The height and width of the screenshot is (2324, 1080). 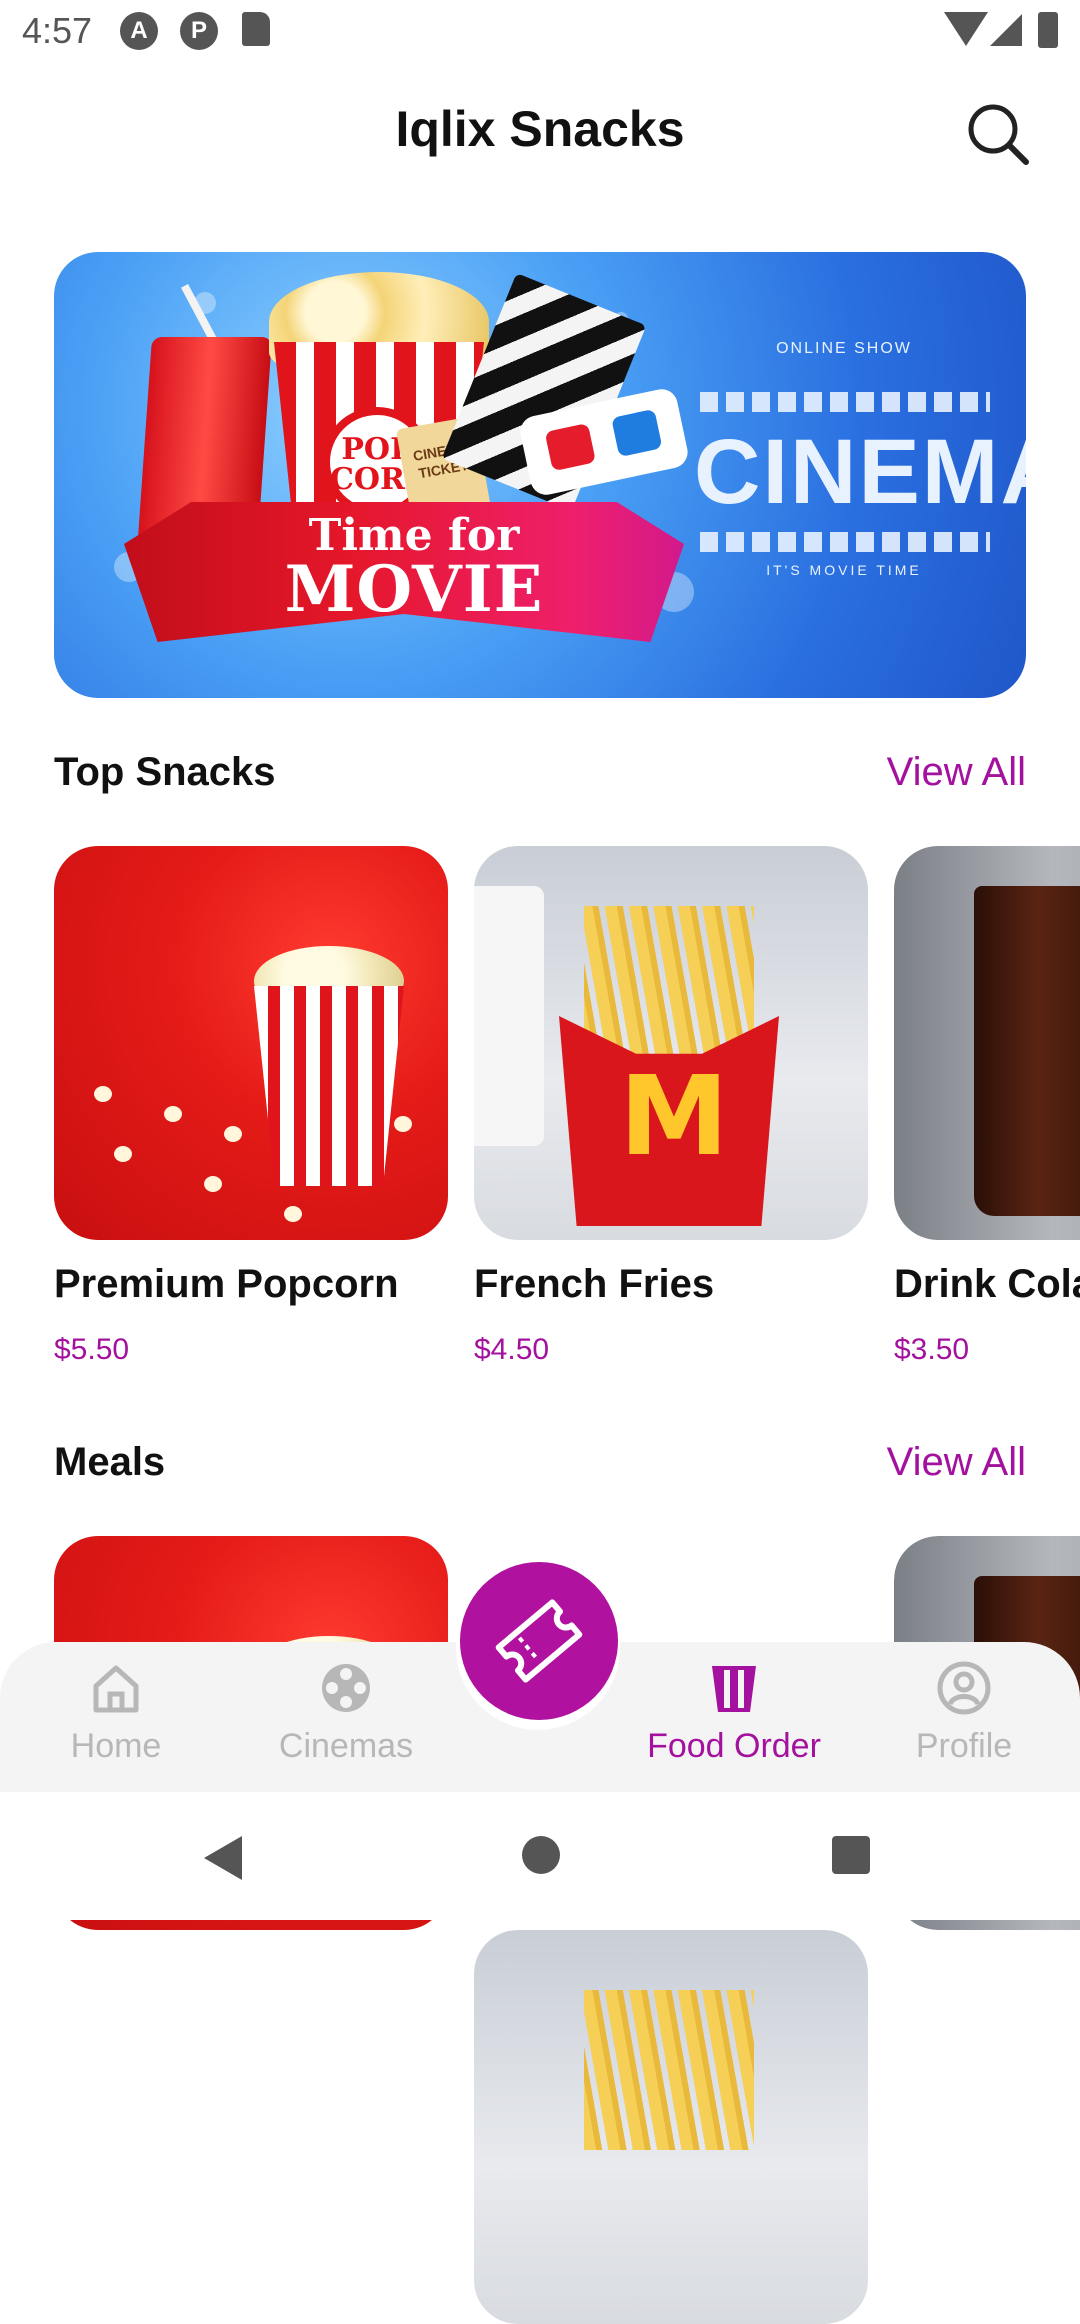 I want to click on status-time: 4:57, so click(x=57, y=30).